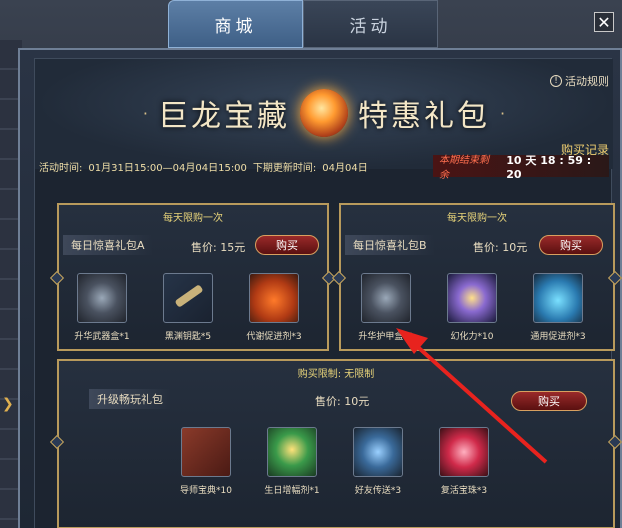 This screenshot has height=528, width=622. I want to click on next-update-value: 04月04日, so click(345, 168).